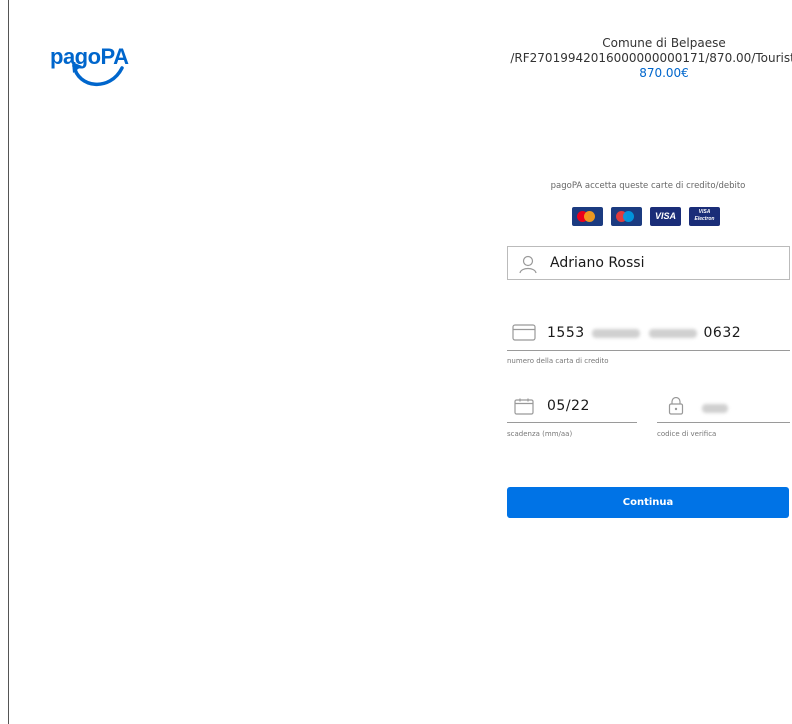 The image size is (792, 724). Describe the element at coordinates (664, 73) in the screenshot. I see `payment-amount: 870.00€` at that location.